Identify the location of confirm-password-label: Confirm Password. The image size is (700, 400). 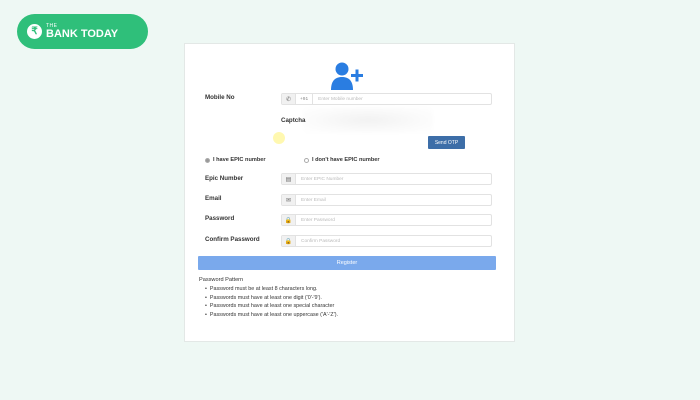
(232, 239).